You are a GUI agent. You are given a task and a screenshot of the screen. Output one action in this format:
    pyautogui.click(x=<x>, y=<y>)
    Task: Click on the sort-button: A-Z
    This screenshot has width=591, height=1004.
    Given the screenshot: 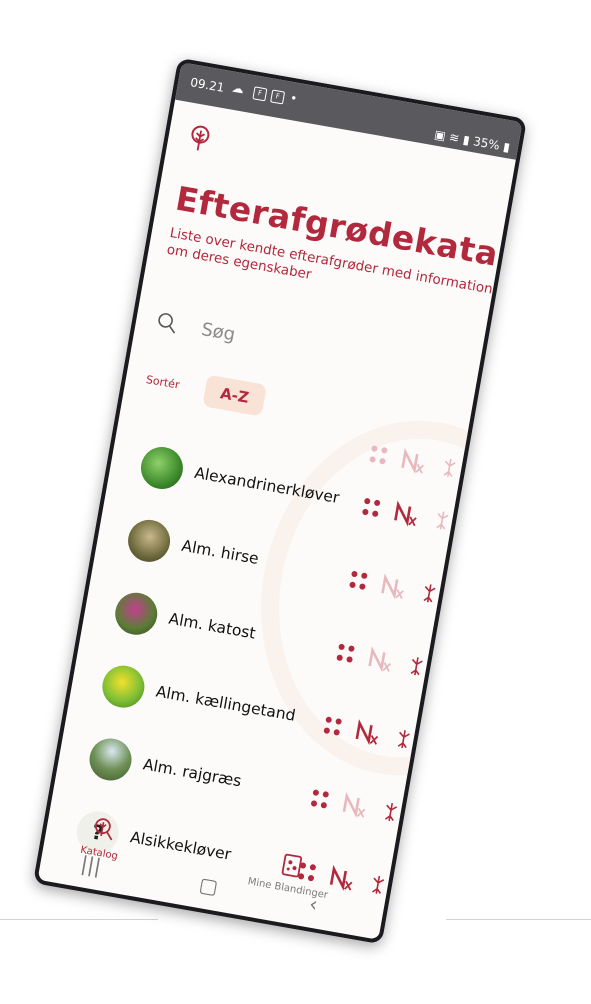 What is the action you would take?
    pyautogui.click(x=234, y=395)
    